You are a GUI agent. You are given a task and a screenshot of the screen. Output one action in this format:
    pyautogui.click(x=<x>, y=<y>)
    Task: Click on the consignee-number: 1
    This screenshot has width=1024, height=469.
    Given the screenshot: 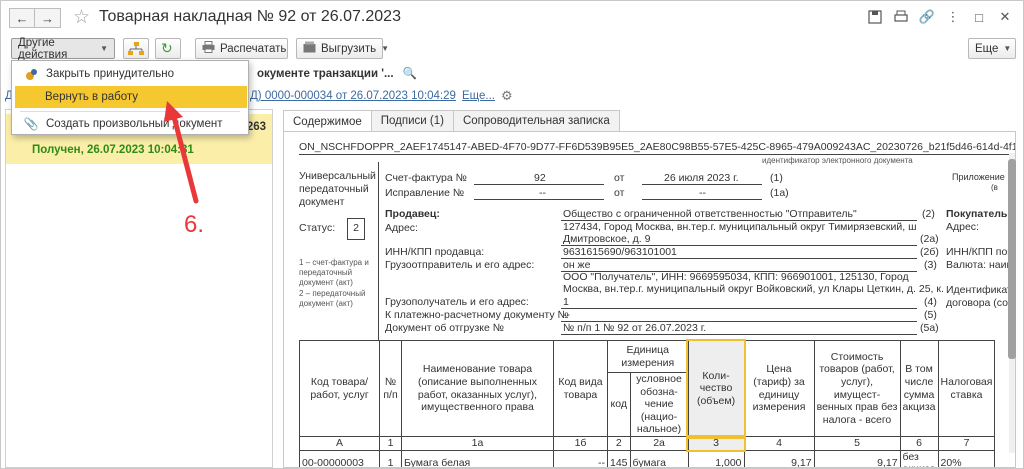 What is the action you would take?
    pyautogui.click(x=566, y=302)
    